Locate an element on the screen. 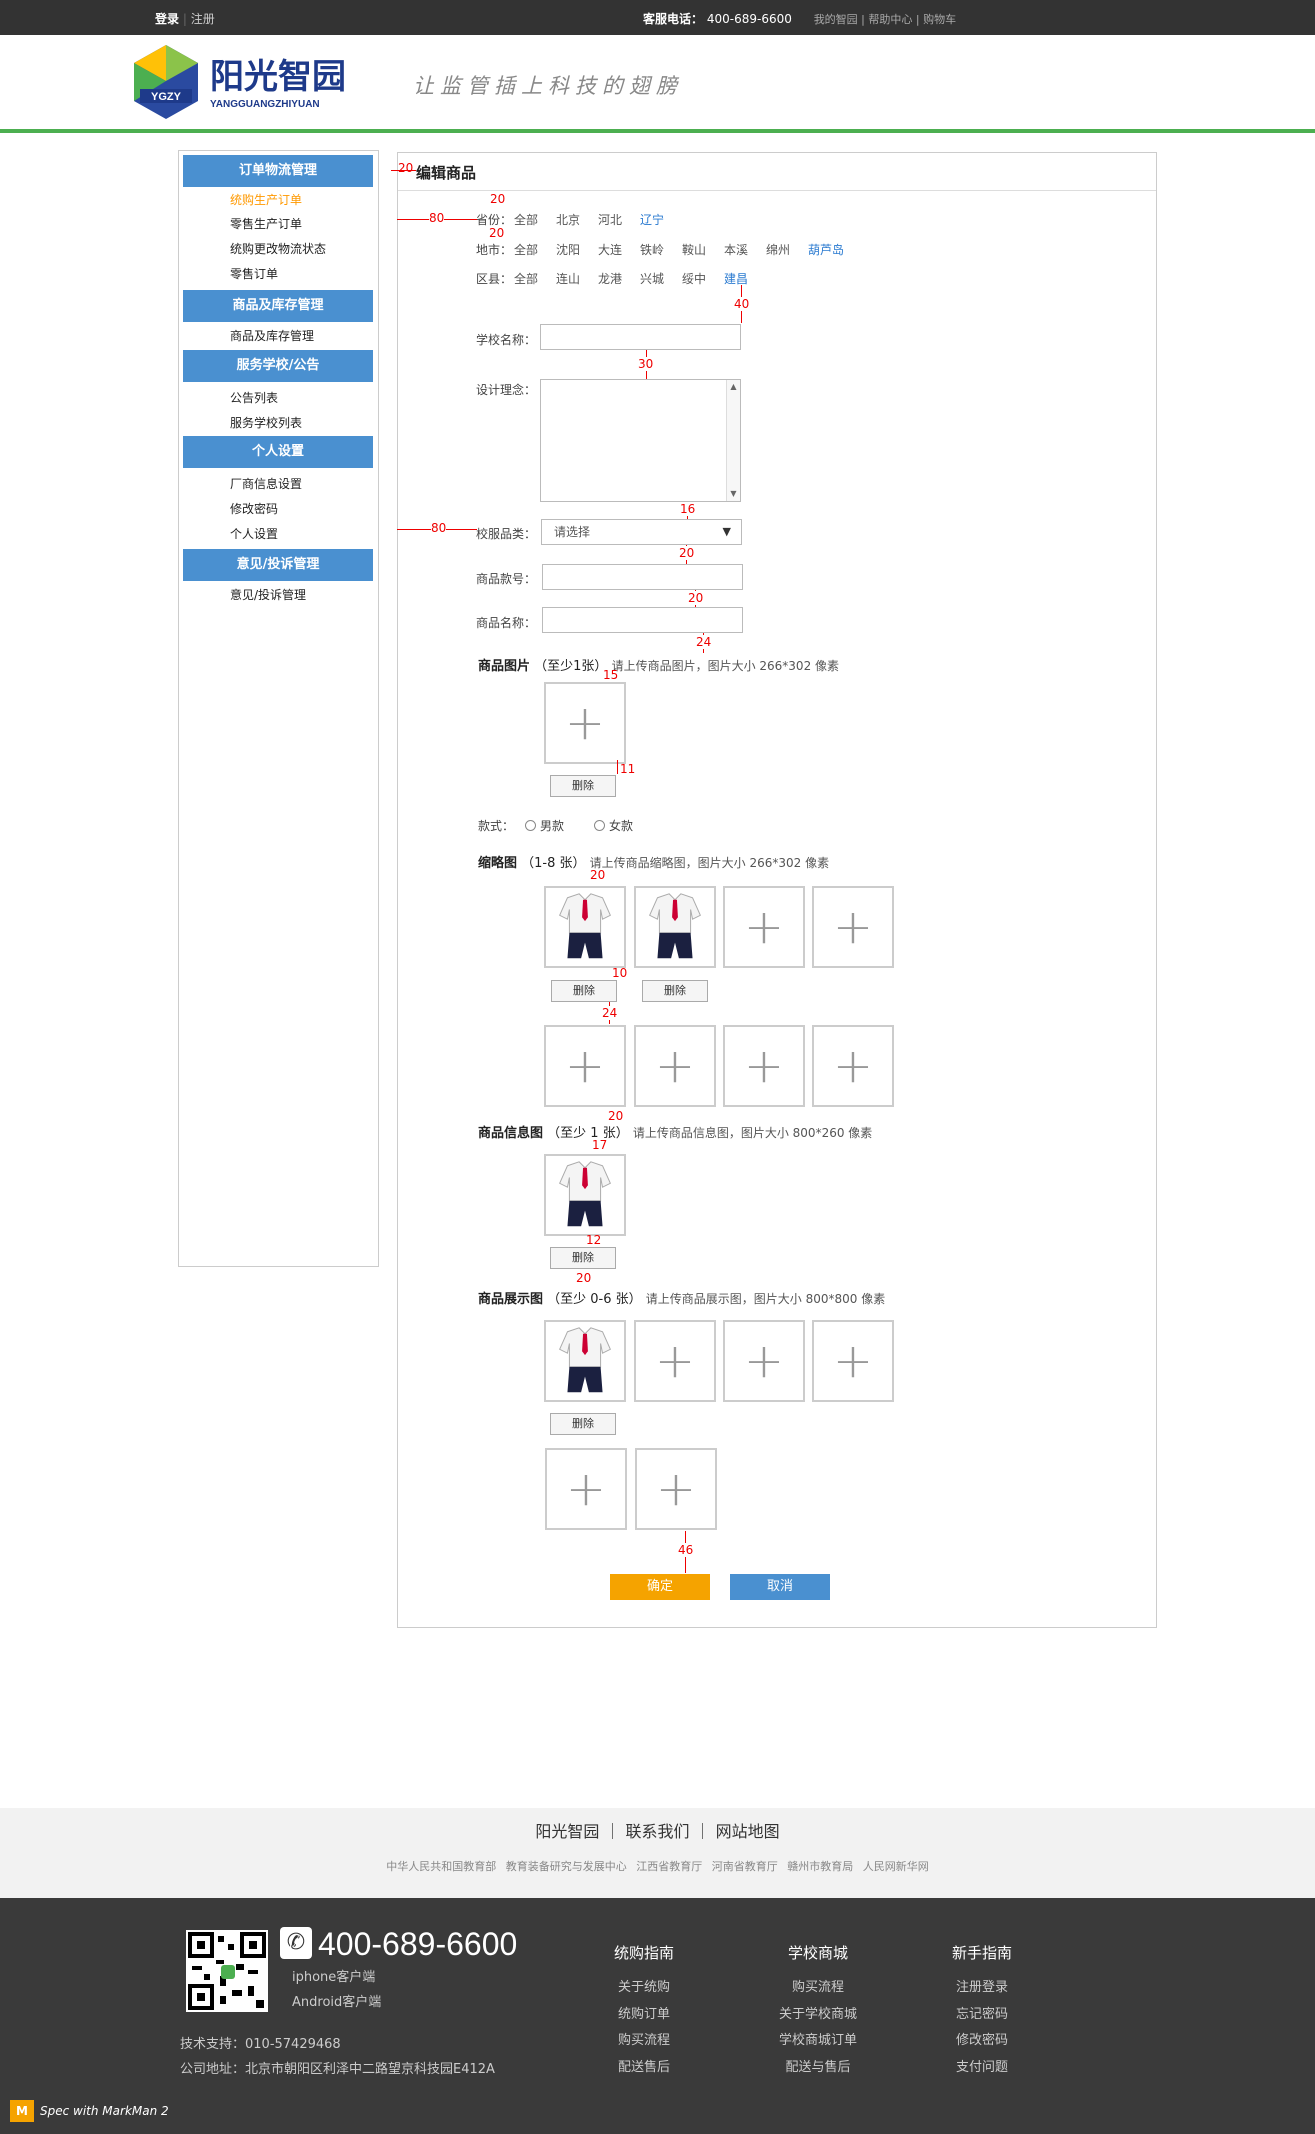 This screenshot has height=2134, width=1315. display-slot-5: + is located at coordinates (586, 1489).